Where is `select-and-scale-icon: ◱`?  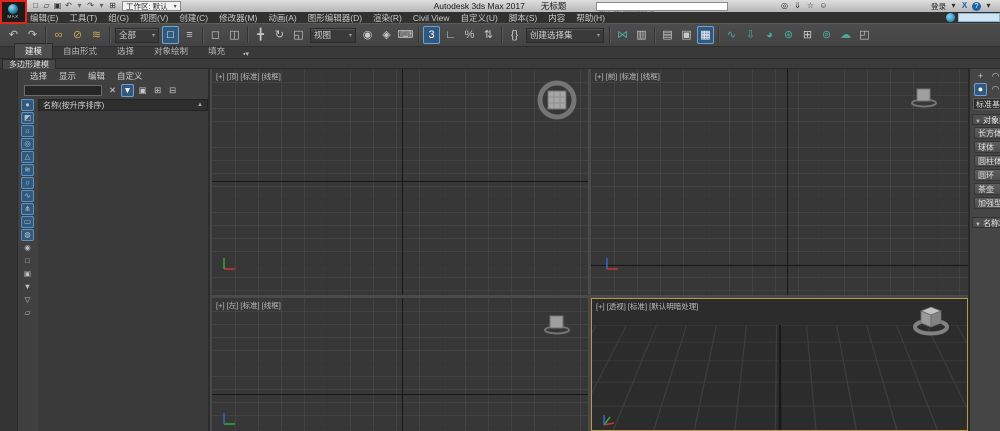 select-and-scale-icon: ◱ is located at coordinates (298, 35).